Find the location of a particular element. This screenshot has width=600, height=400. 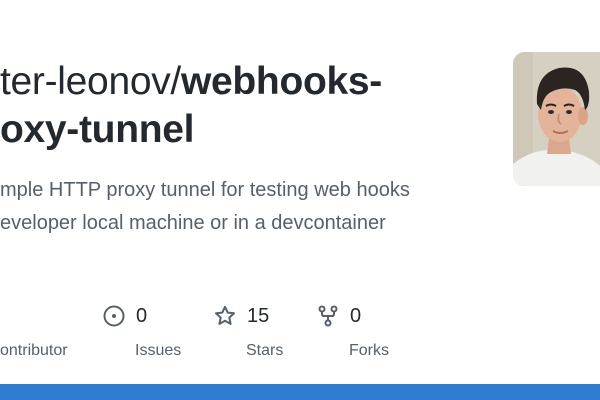

fork-icon is located at coordinates (328, 316).